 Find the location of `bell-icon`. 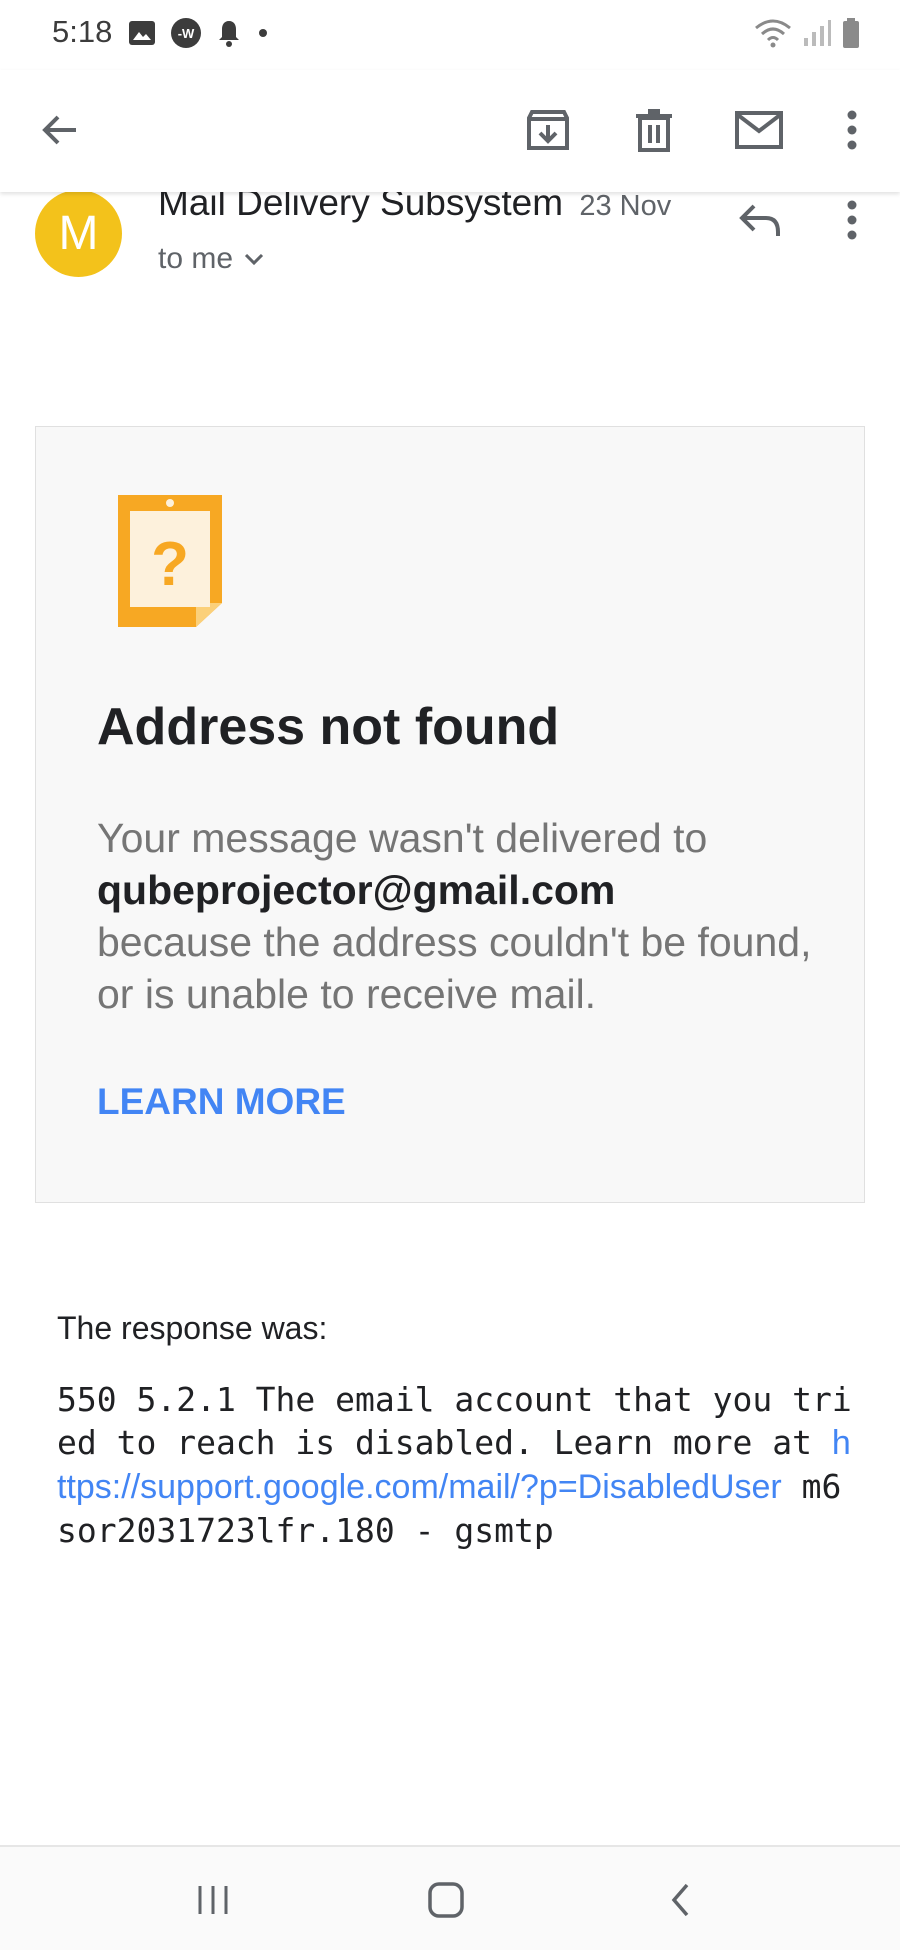

bell-icon is located at coordinates (229, 34).